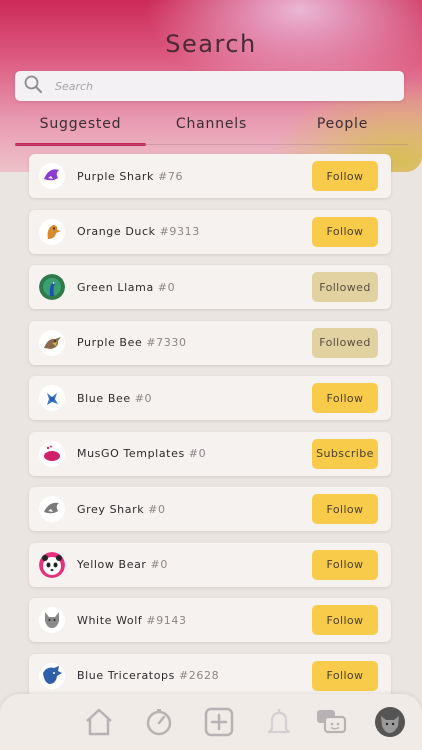 This screenshot has height=750, width=422. I want to click on bird-icon, so click(52, 342).